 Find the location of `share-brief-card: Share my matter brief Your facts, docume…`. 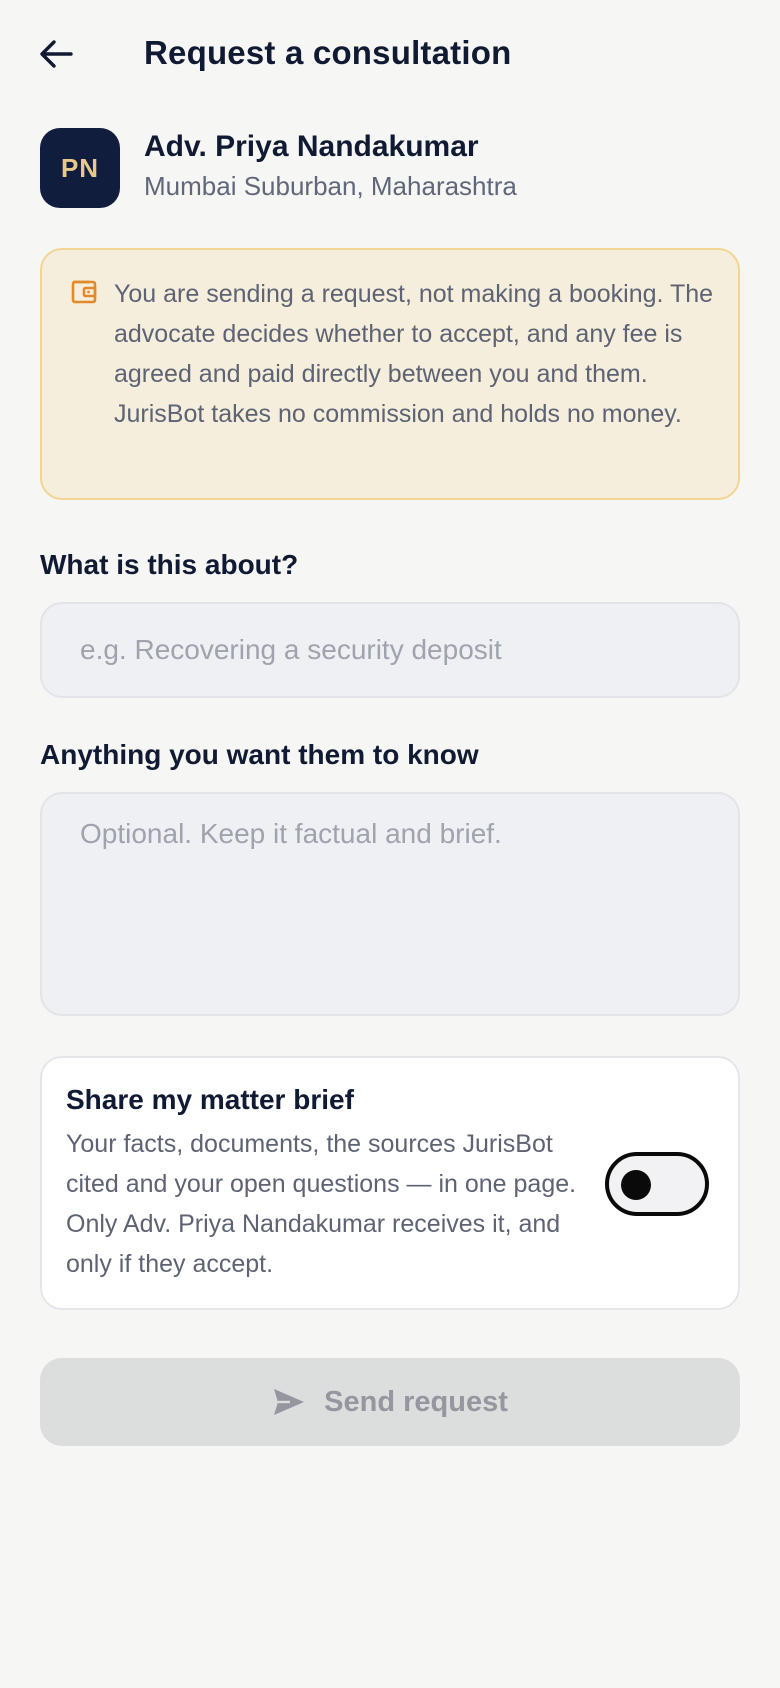

share-brief-card: Share my matter brief Your facts, docume… is located at coordinates (390, 1183).